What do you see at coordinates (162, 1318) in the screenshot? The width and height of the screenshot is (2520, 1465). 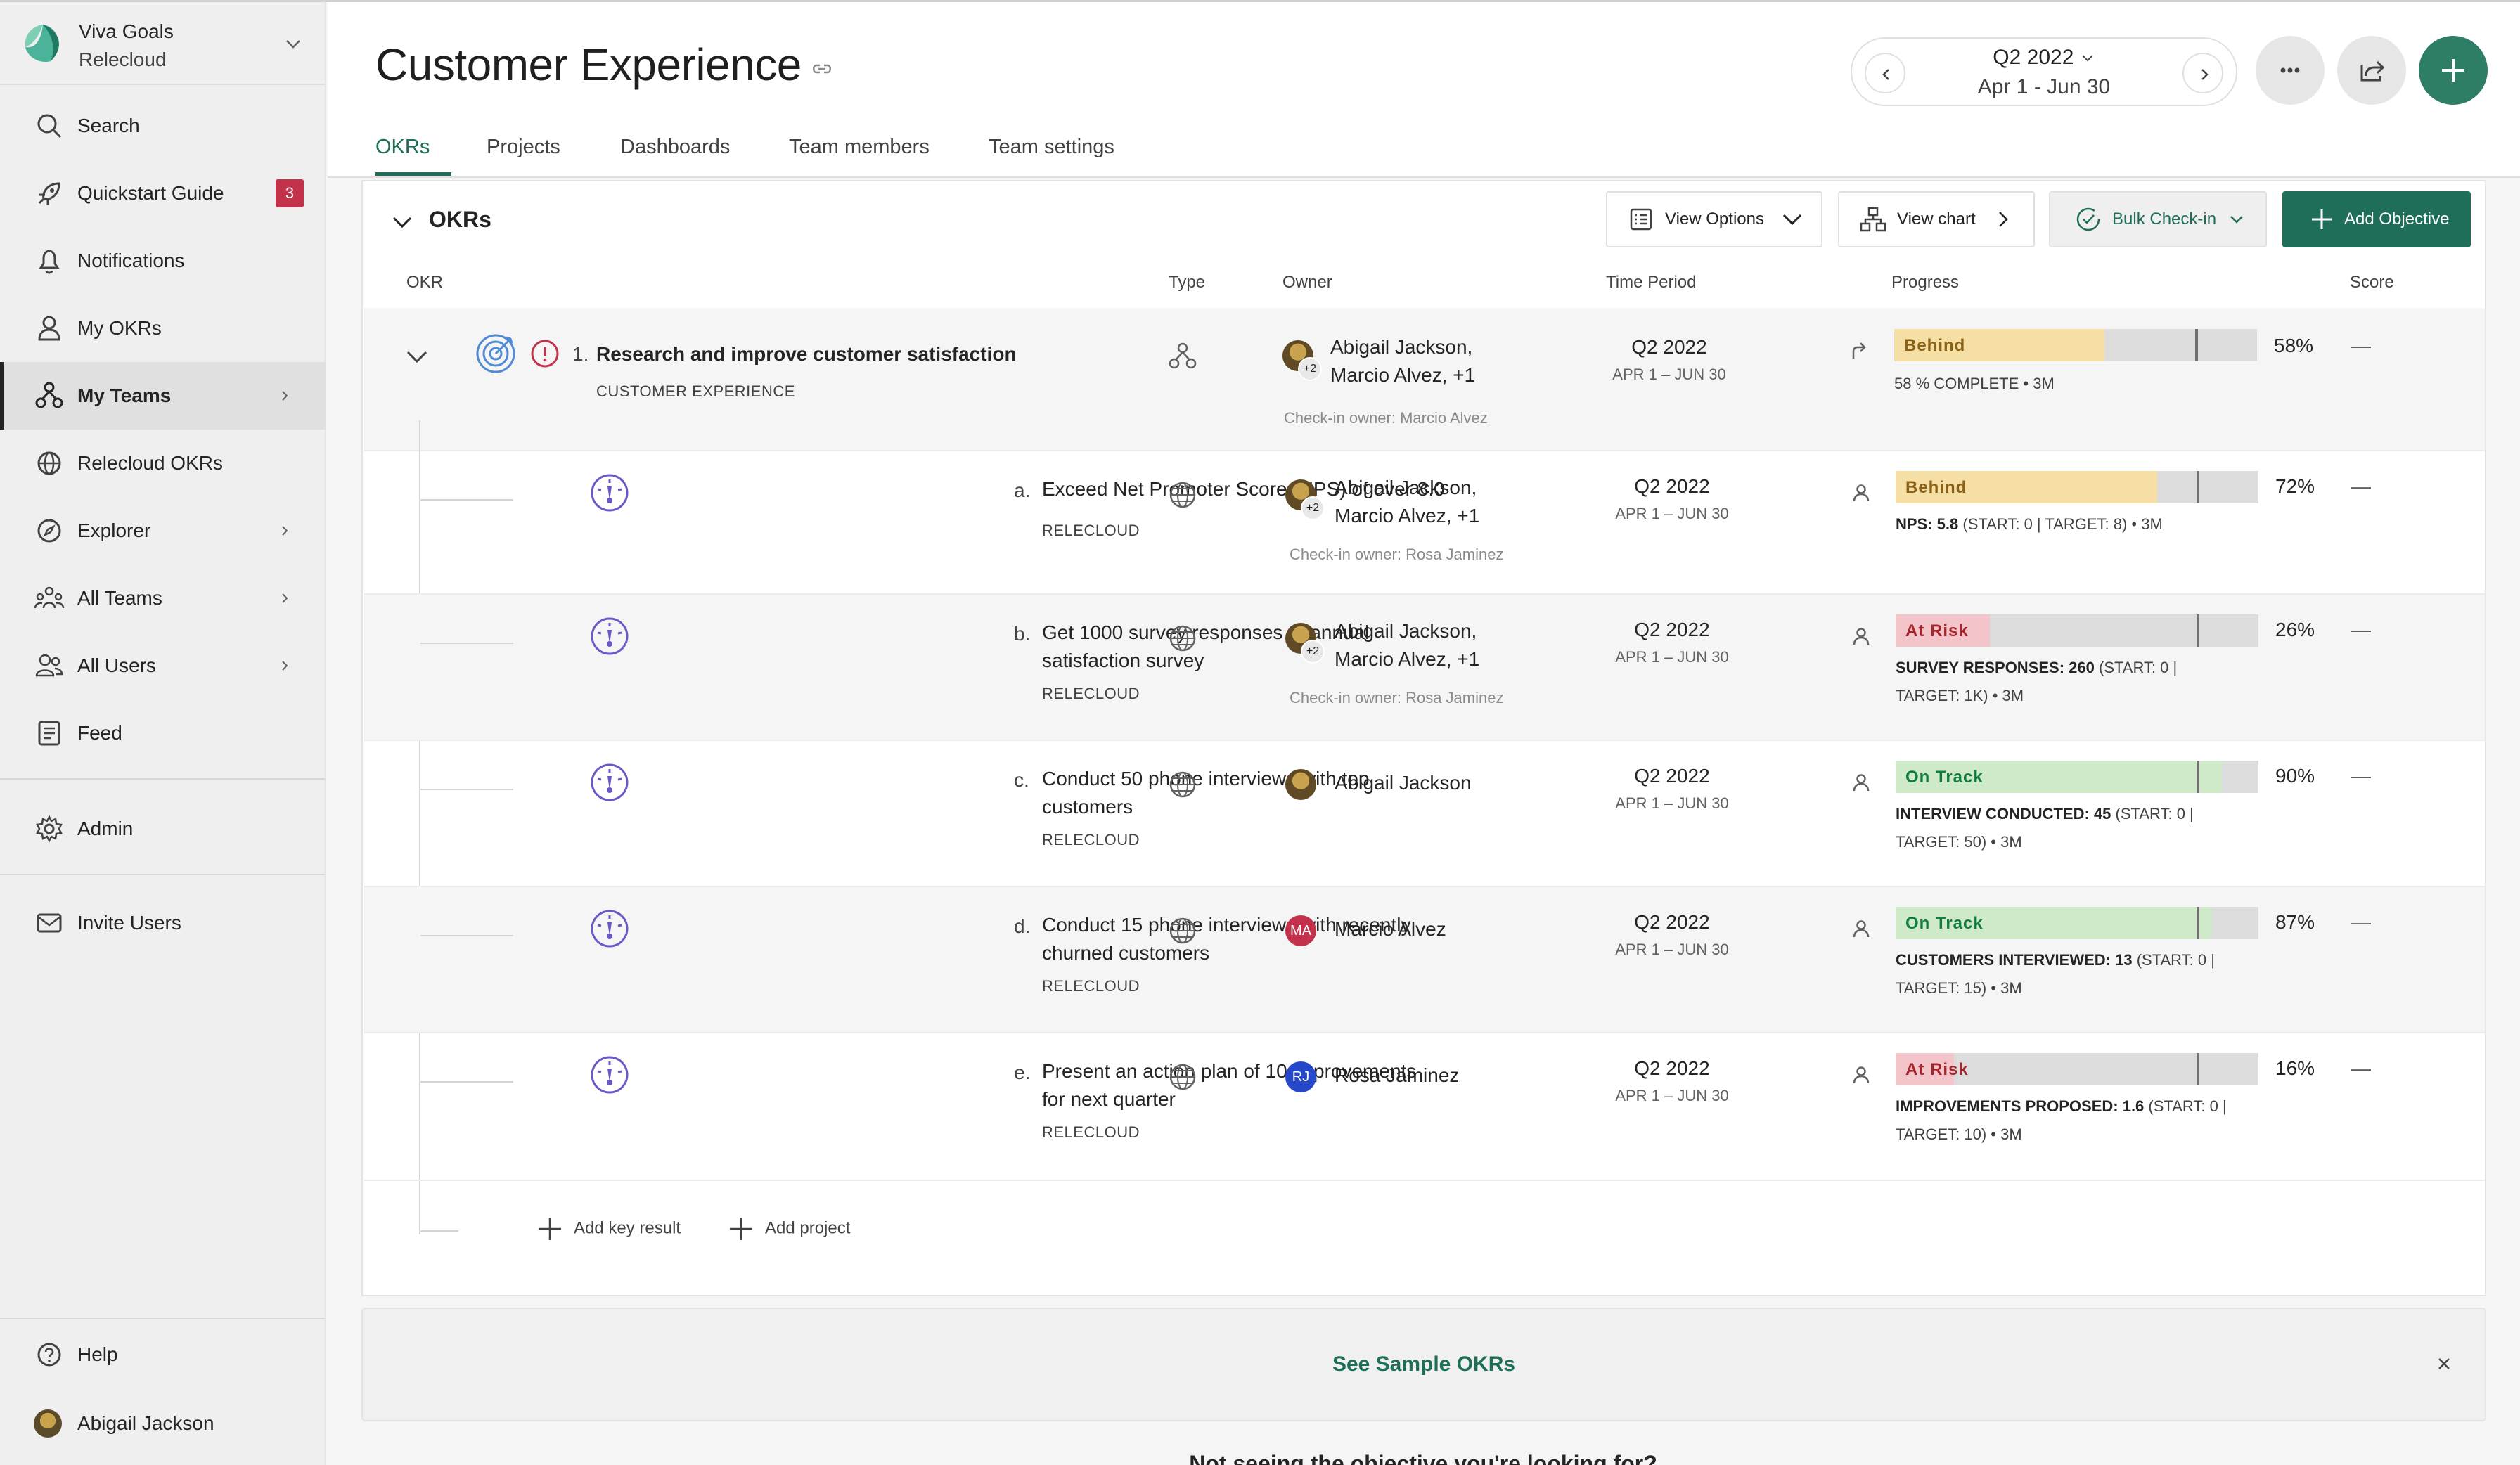 I see `sidebar-divider` at bounding box center [162, 1318].